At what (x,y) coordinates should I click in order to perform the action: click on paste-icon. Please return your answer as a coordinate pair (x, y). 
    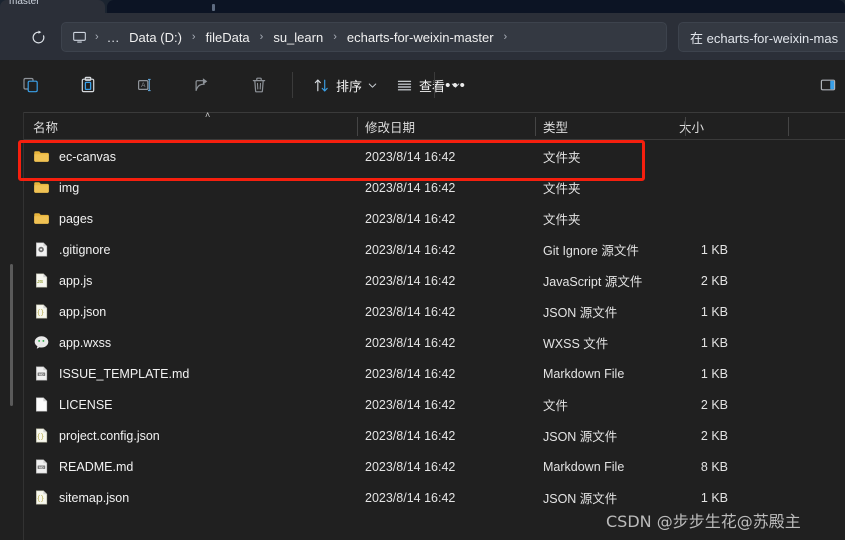
    Looking at the image, I should click on (88, 85).